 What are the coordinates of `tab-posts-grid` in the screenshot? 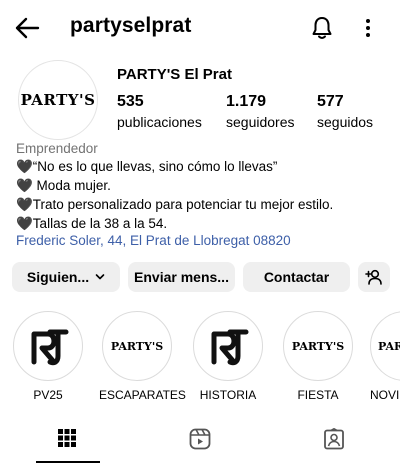 It's located at (66, 444).